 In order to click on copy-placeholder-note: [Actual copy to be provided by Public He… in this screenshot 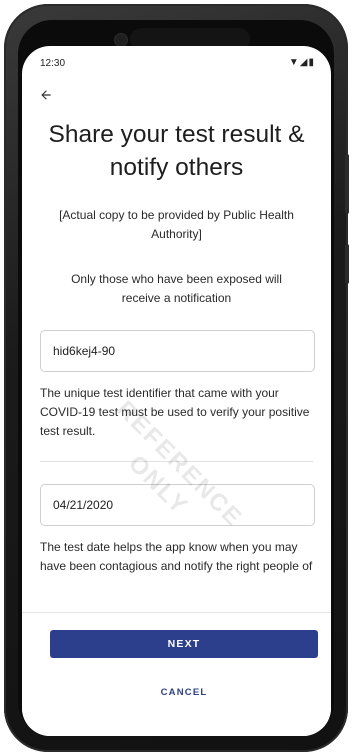, I will do `click(176, 224)`.